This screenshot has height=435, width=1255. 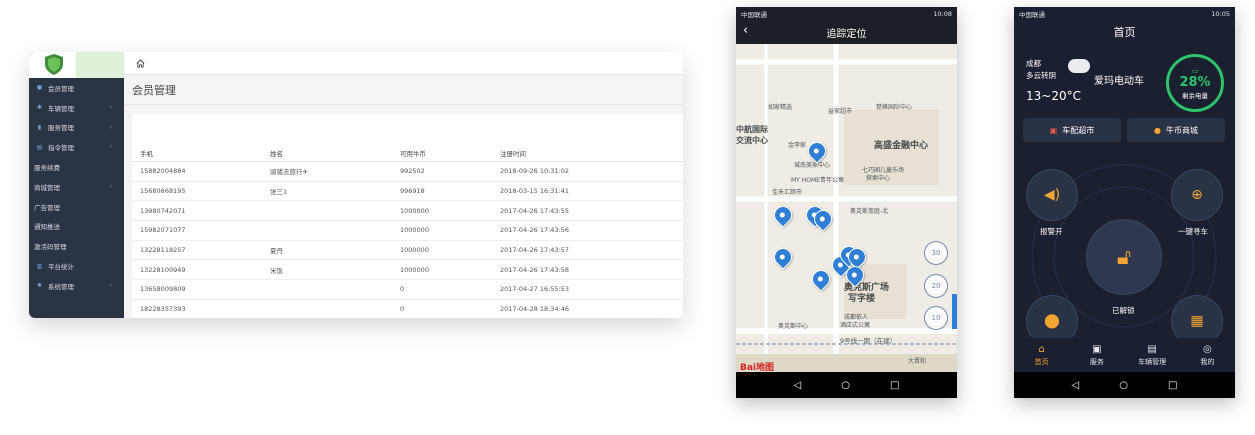 I want to click on chart-icon: ▮, so click(x=39, y=127).